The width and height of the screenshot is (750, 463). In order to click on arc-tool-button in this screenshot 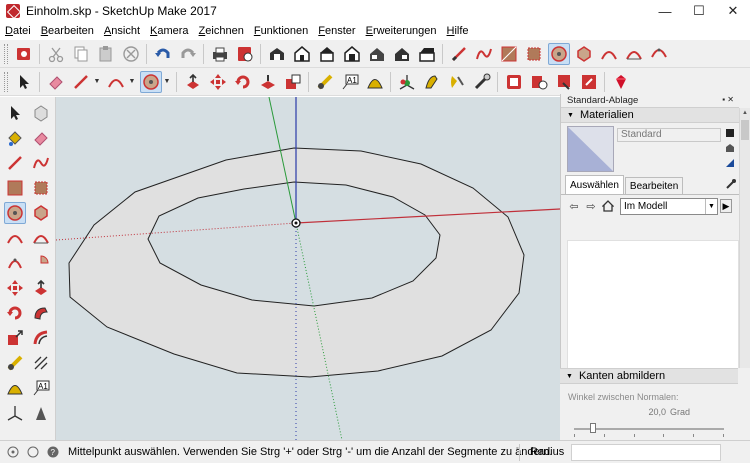, I will do `click(116, 82)`.